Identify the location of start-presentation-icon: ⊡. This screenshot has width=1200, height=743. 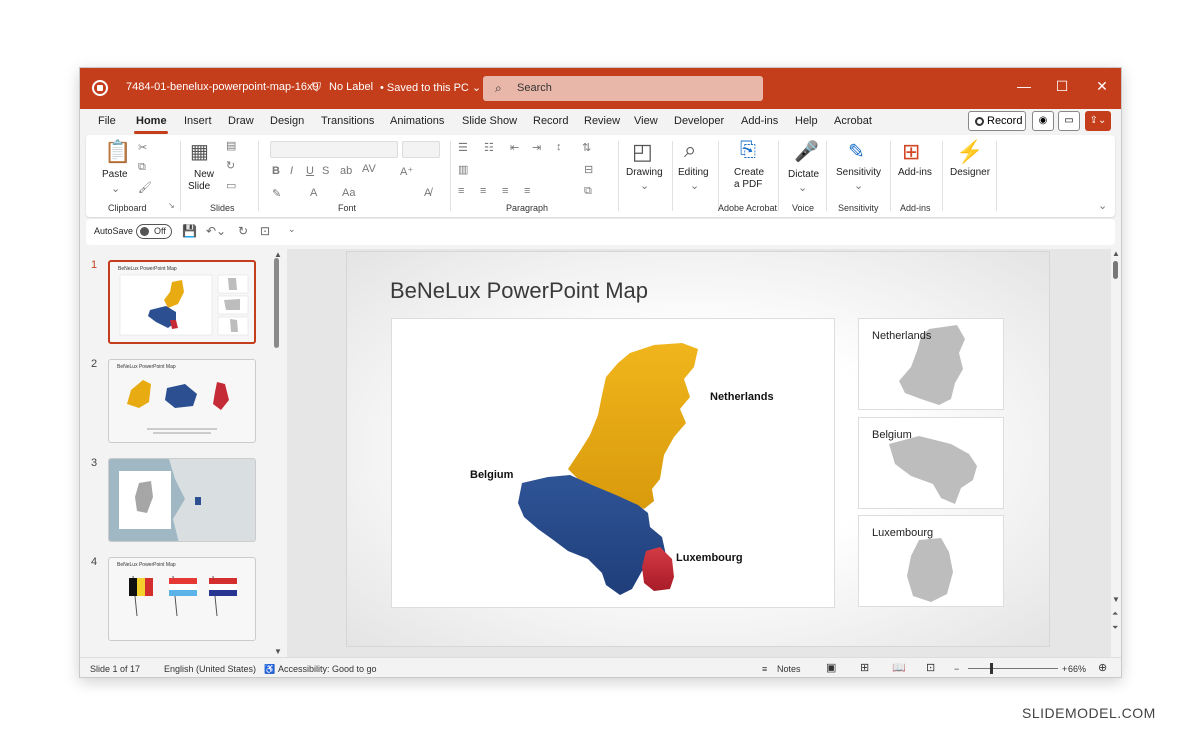
(265, 231).